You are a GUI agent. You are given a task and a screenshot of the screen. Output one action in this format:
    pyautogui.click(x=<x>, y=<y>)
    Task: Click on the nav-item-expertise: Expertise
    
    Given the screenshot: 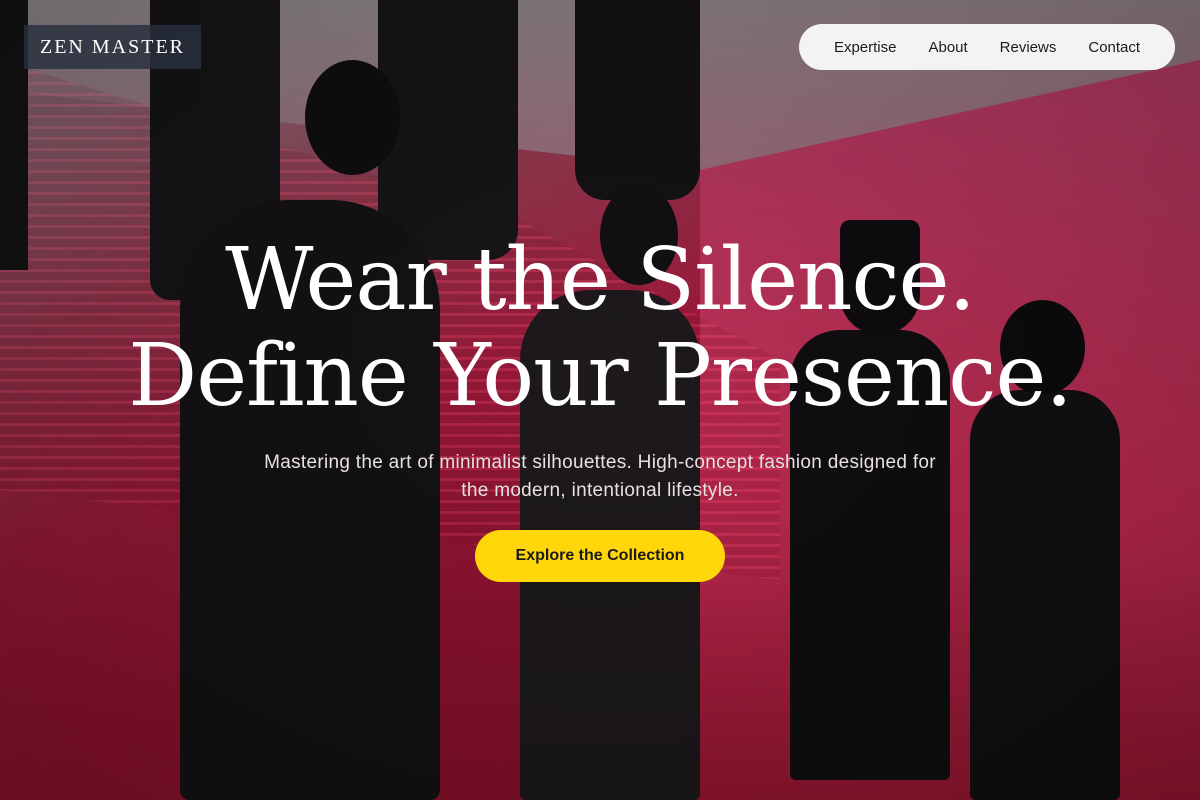 What is the action you would take?
    pyautogui.click(x=865, y=47)
    